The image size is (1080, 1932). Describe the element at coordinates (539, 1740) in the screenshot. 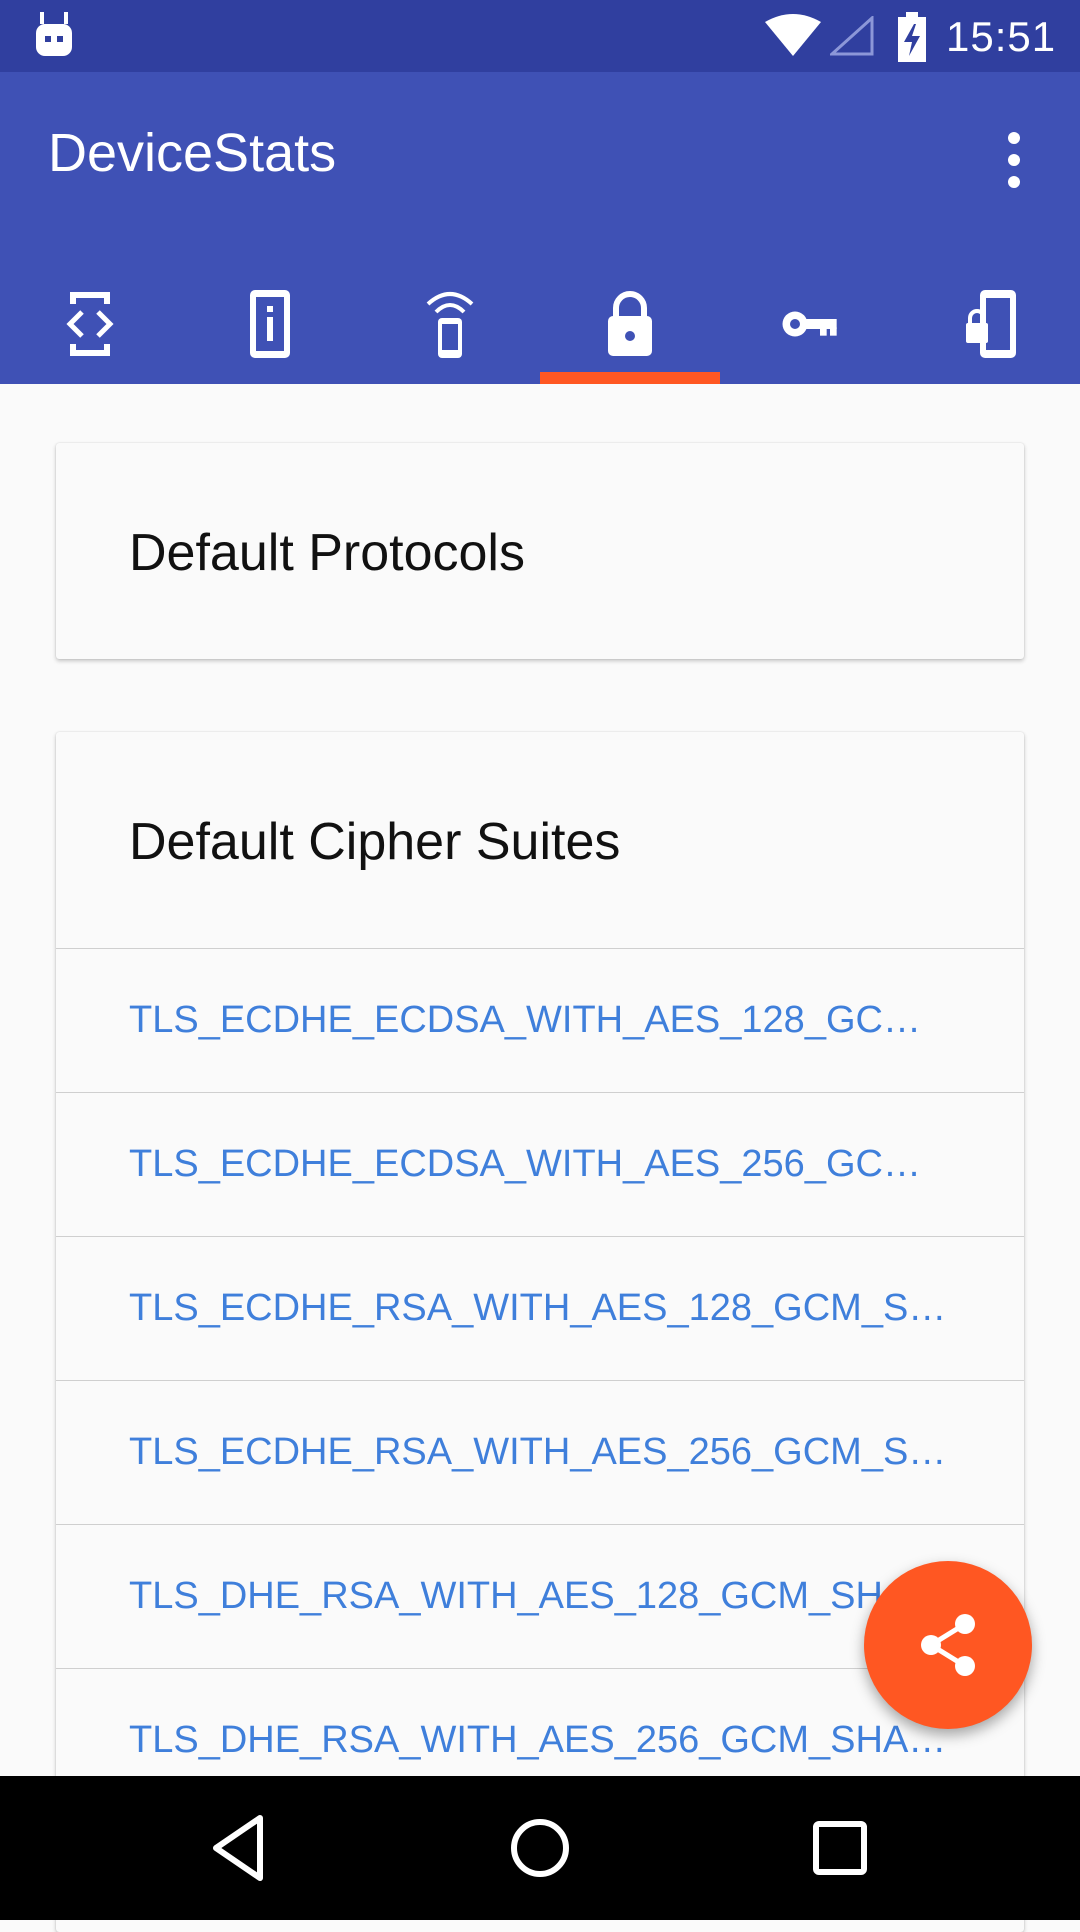

I see `cipher-suite-label: TLS_DHE_RSA_WITH_AES_256_GCM_SHA384` at that location.